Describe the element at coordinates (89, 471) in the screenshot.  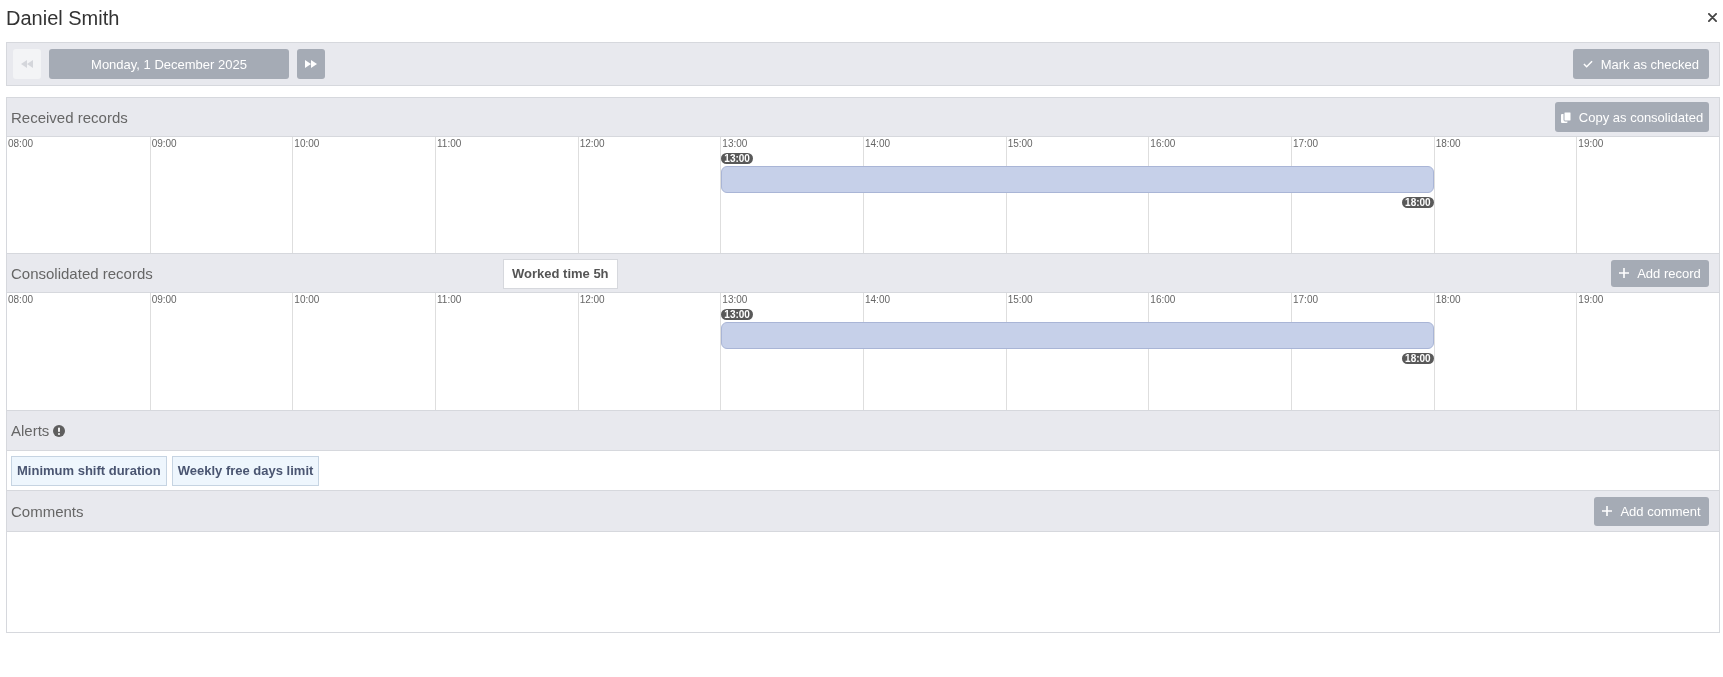
I see `alert-tag: Minimum shift duration` at that location.